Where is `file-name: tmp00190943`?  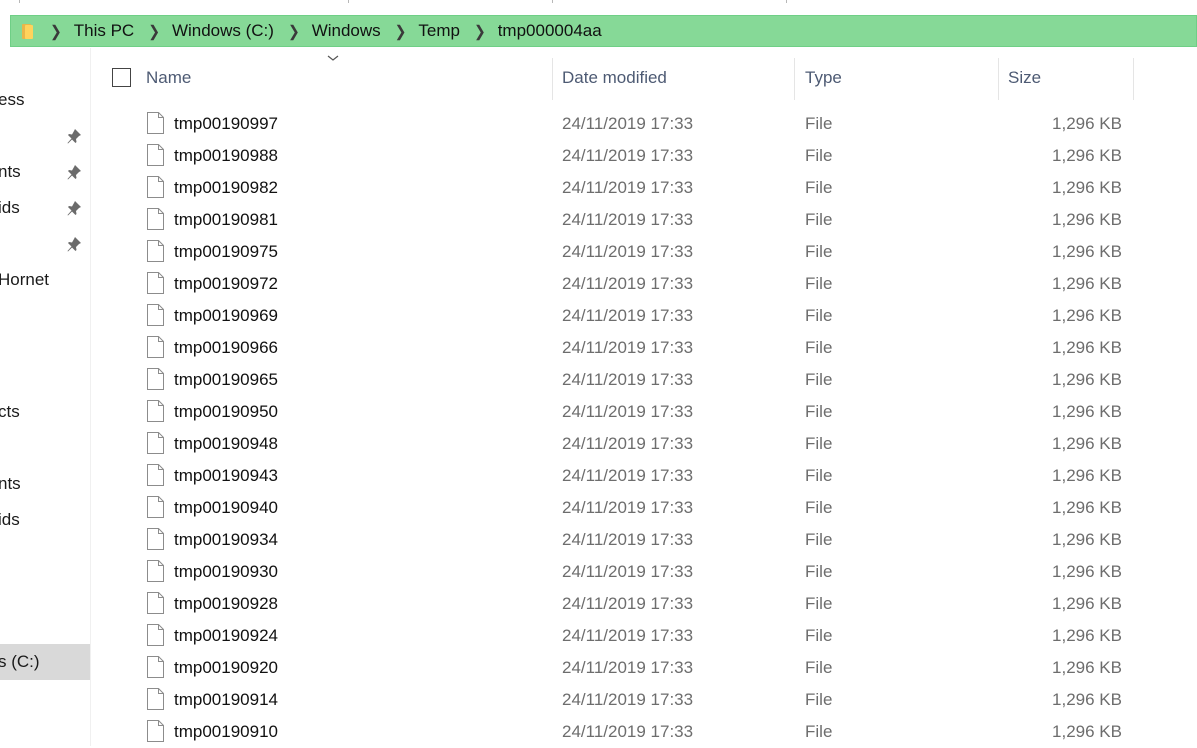 file-name: tmp00190943 is located at coordinates (226, 476).